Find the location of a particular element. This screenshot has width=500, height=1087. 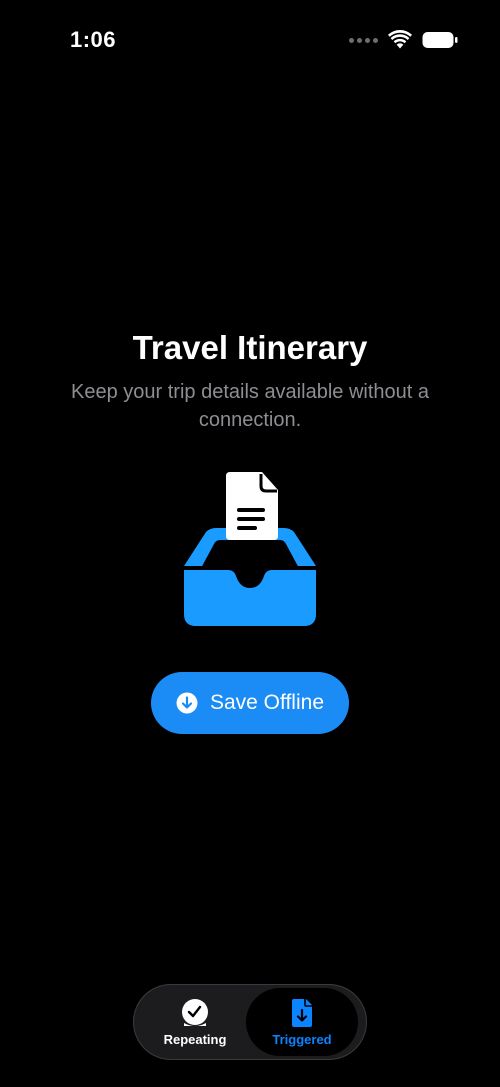

tab-bar: Repeating Triggered is located at coordinates (250, 1022).